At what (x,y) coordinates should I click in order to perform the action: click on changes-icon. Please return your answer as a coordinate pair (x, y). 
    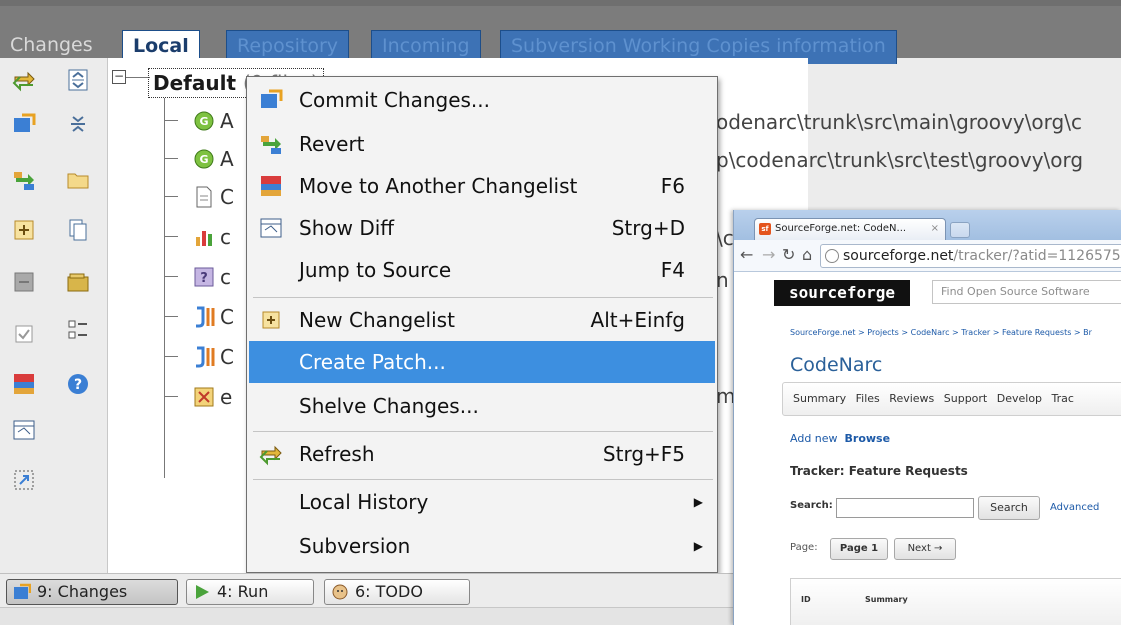
    Looking at the image, I should click on (22, 591).